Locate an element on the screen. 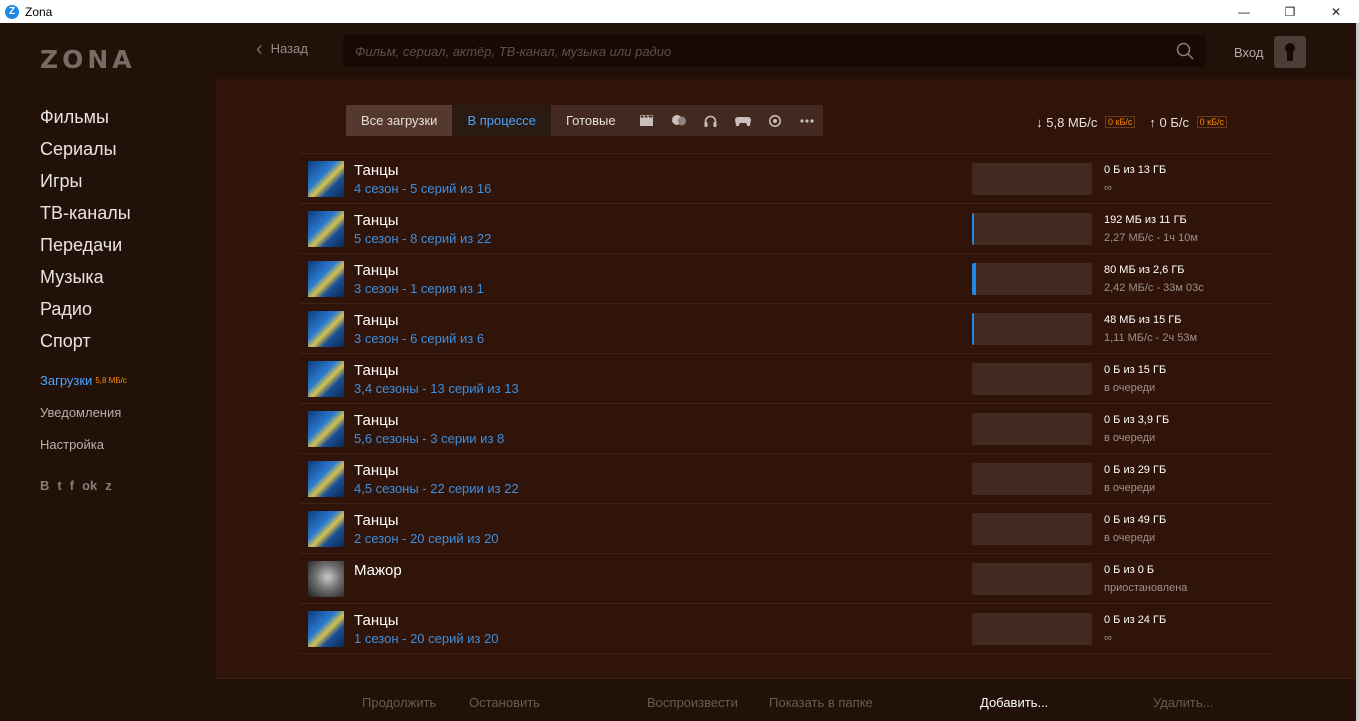 The width and height of the screenshot is (1359, 721). upload-arrow-icon: ↑ is located at coordinates (1152, 122).